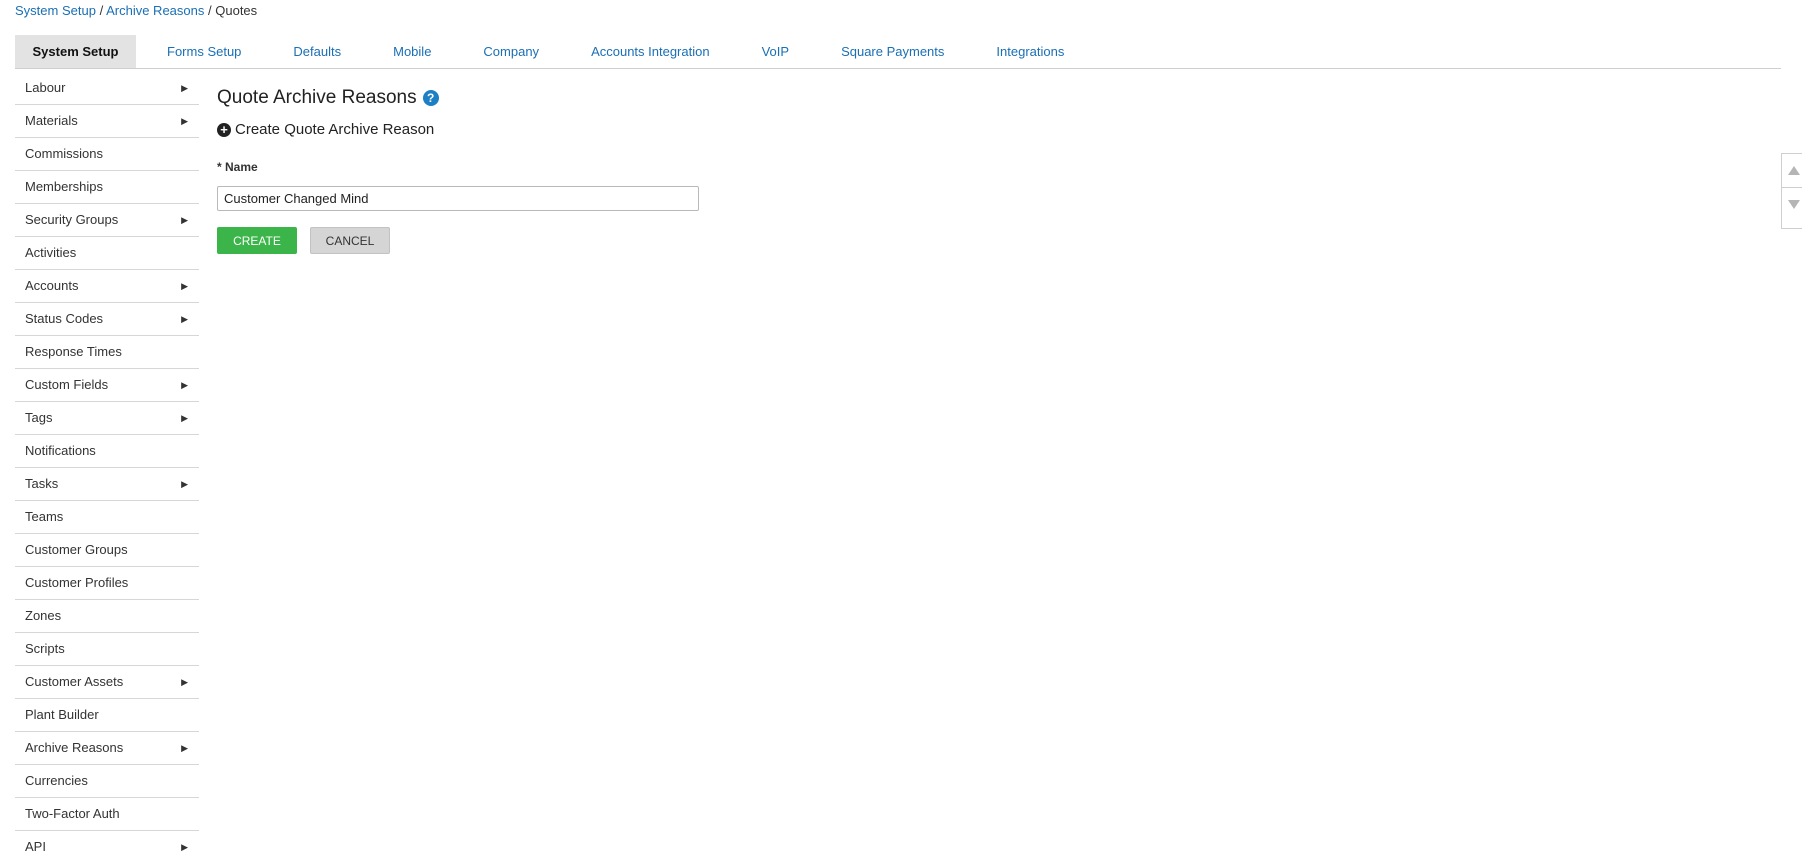  I want to click on sidebar-item-currencies: Currencies, so click(107, 781).